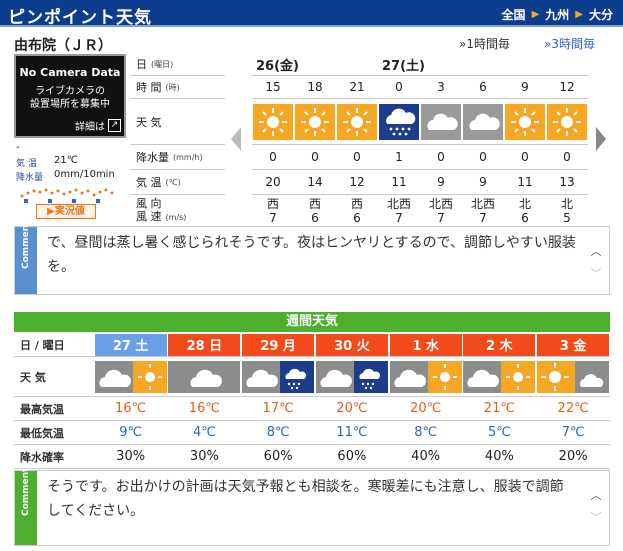 The width and height of the screenshot is (623, 551). I want to click on obs-precip-label: 降水量, so click(30, 178).